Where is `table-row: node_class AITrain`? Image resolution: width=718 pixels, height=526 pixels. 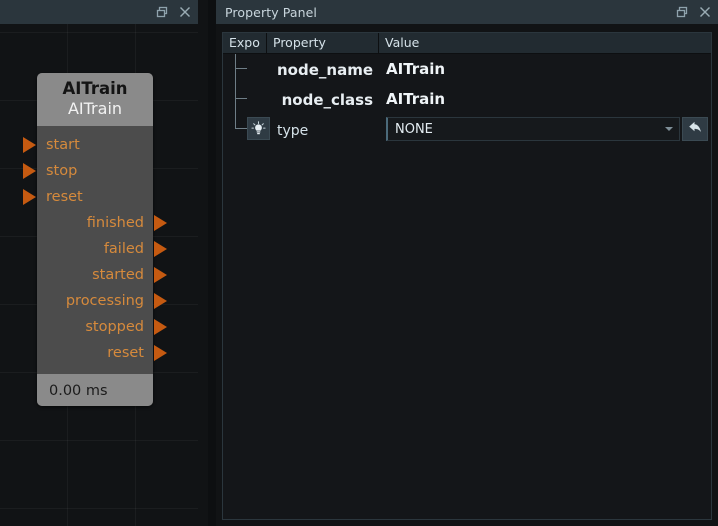
table-row: node_class AITrain is located at coordinates (467, 99).